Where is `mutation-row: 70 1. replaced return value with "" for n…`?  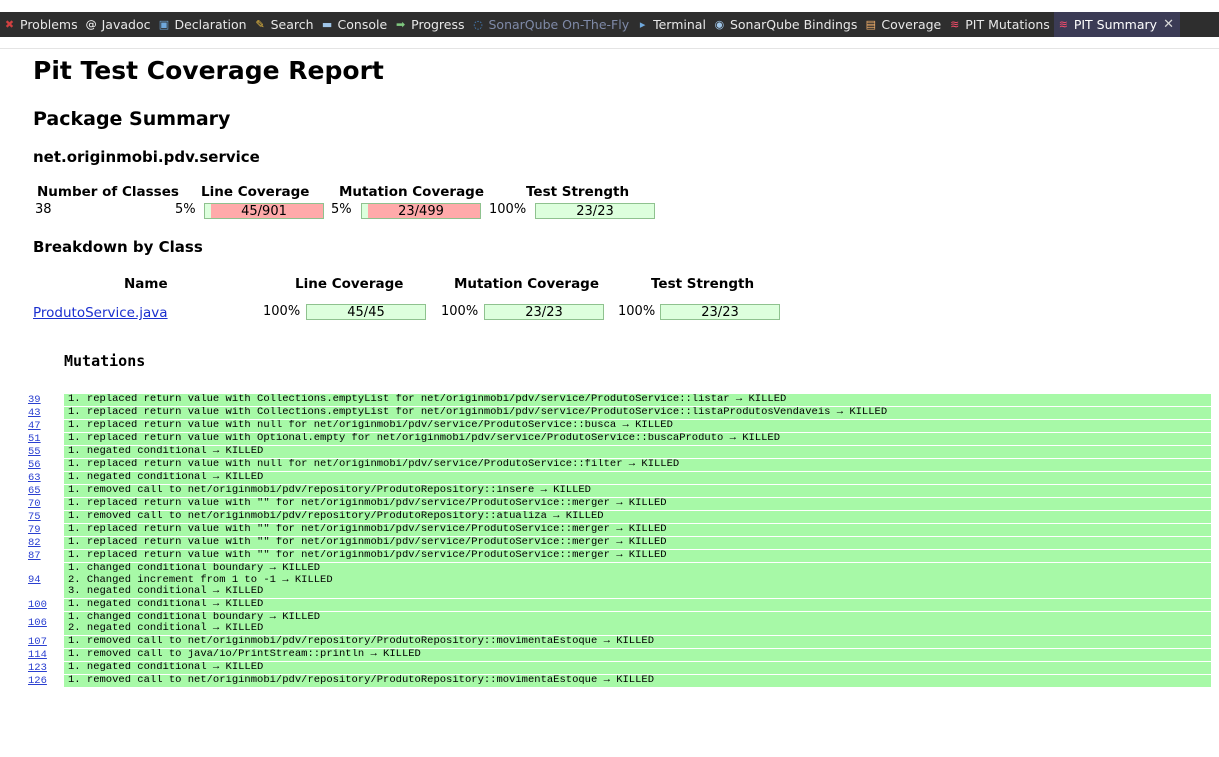
mutation-row: 70 1. replaced return value with "" for n… is located at coordinates (619, 504).